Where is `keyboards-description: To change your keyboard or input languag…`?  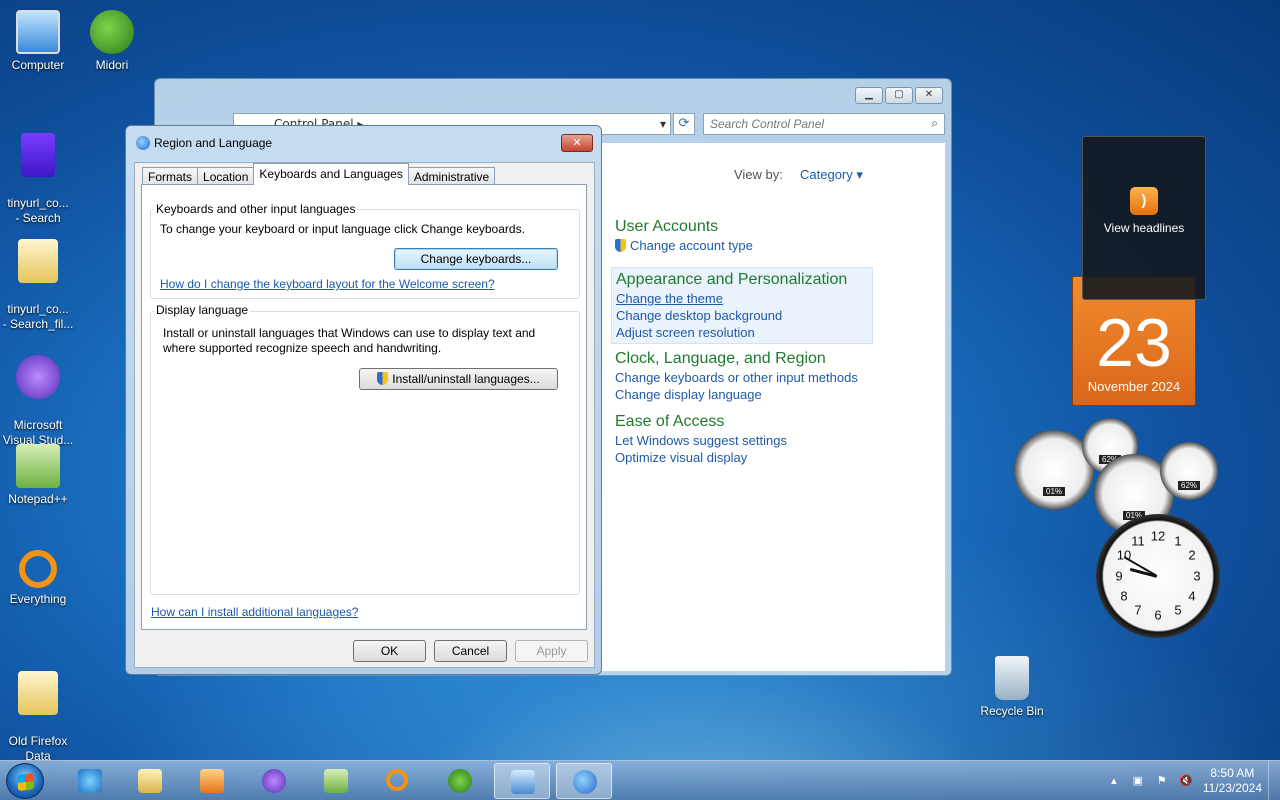 keyboards-description: To change your keyboard or input languag… is located at coordinates (342, 229).